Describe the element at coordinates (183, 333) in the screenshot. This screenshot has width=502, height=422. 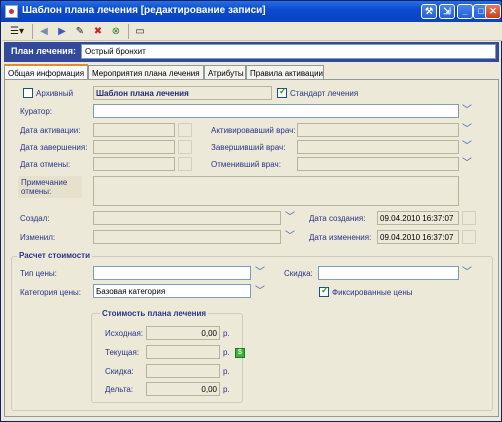
I see `initial-cost-field: 0,00` at that location.